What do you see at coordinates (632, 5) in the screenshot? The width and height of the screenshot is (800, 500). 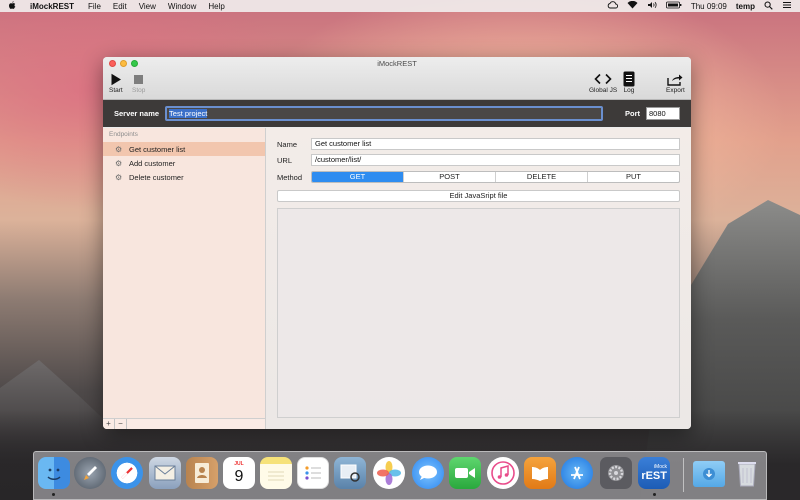 I see `wifi-icon` at bounding box center [632, 5].